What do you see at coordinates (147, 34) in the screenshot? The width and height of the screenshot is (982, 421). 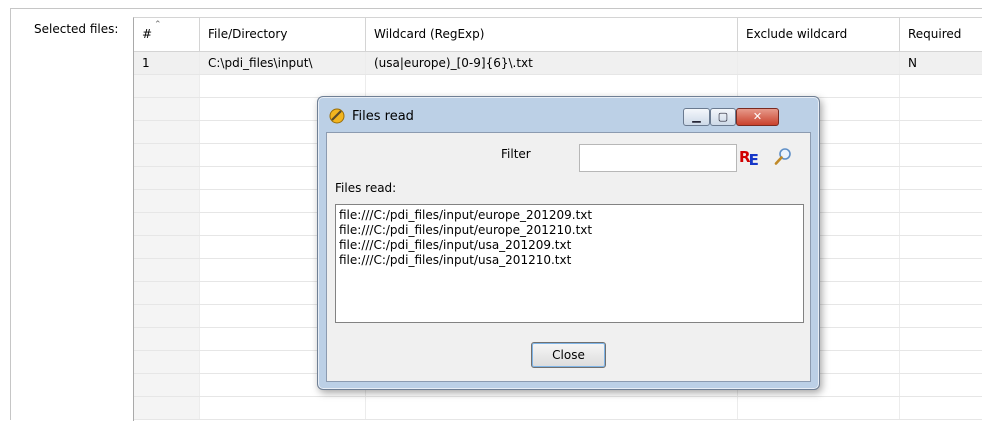 I see `column-header-label: #` at bounding box center [147, 34].